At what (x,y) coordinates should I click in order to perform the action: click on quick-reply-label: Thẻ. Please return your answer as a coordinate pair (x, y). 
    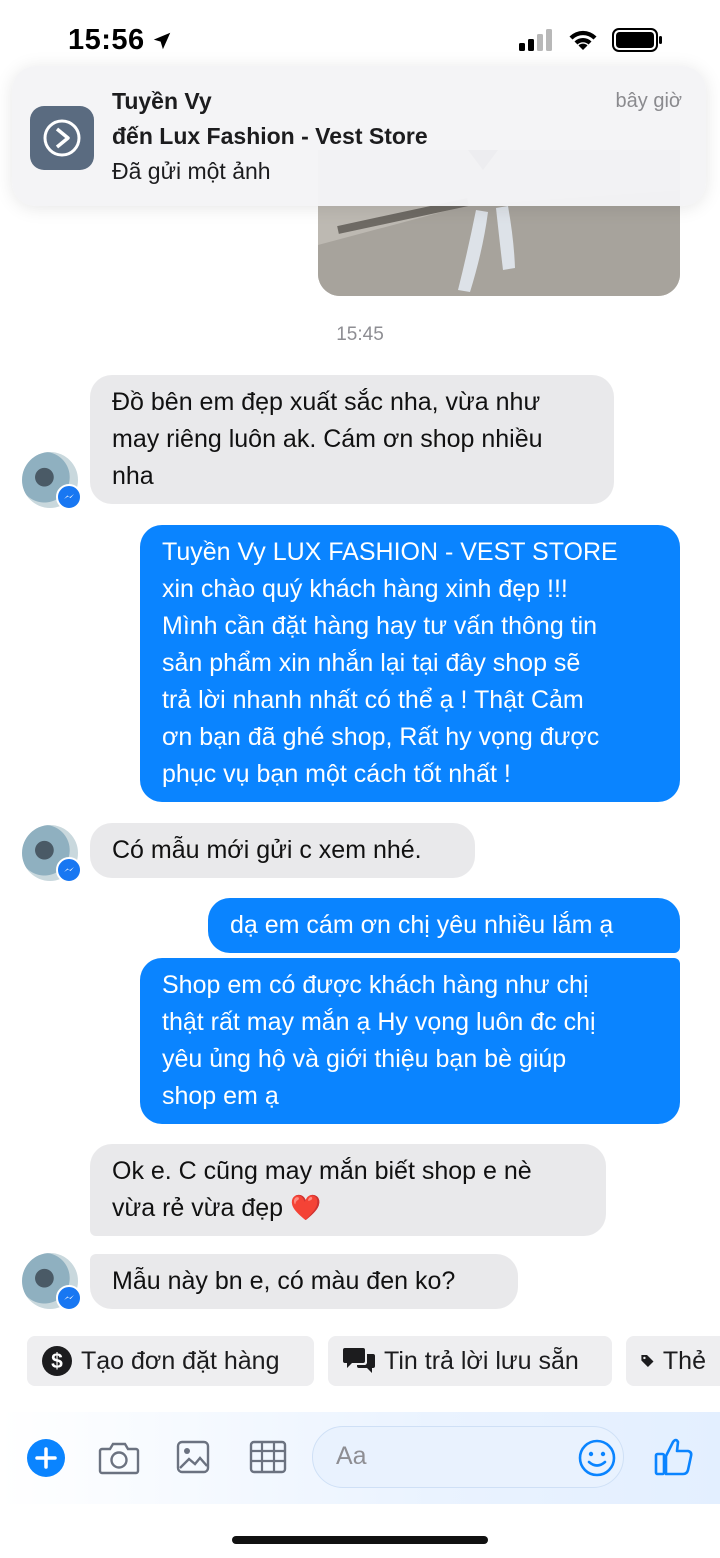
    Looking at the image, I should click on (684, 1360).